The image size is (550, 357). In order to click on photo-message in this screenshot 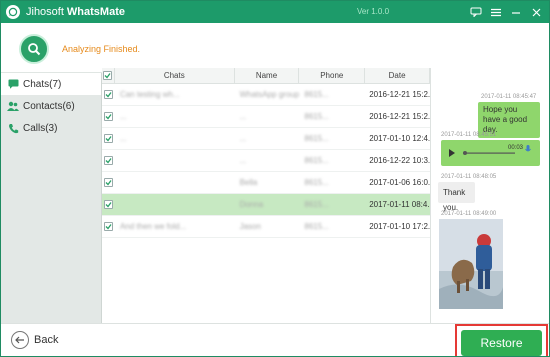, I will do `click(471, 264)`.